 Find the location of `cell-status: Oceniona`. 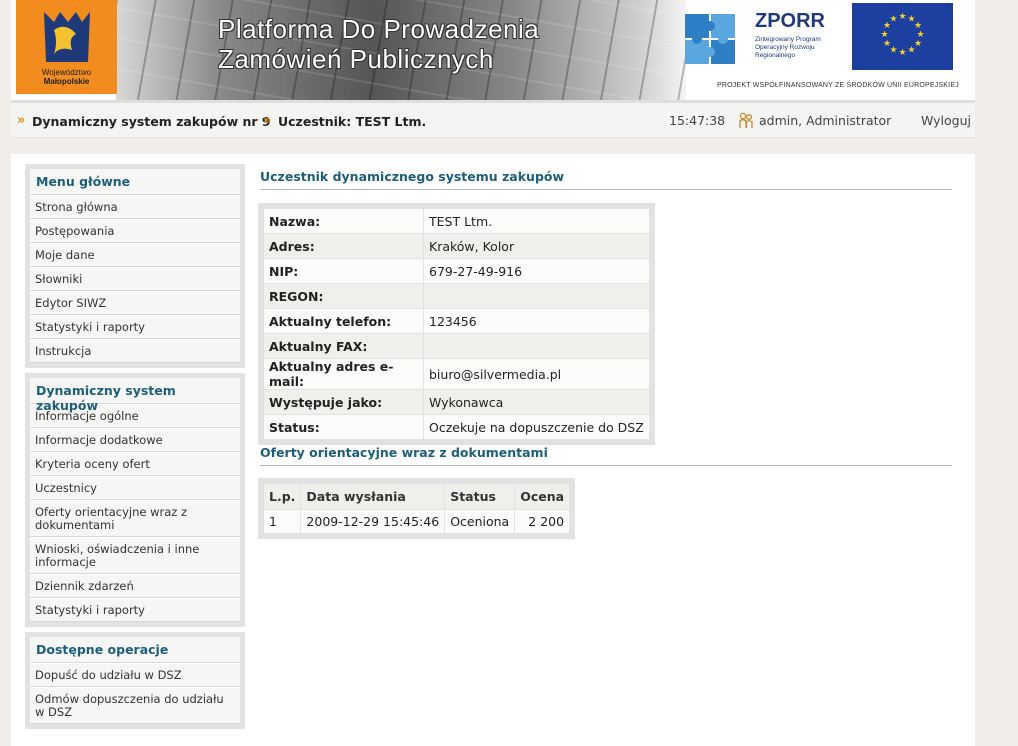

cell-status: Oceniona is located at coordinates (480, 521).